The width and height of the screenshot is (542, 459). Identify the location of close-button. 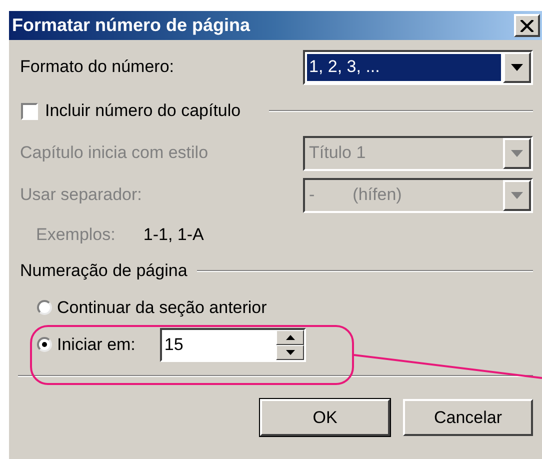
(527, 25).